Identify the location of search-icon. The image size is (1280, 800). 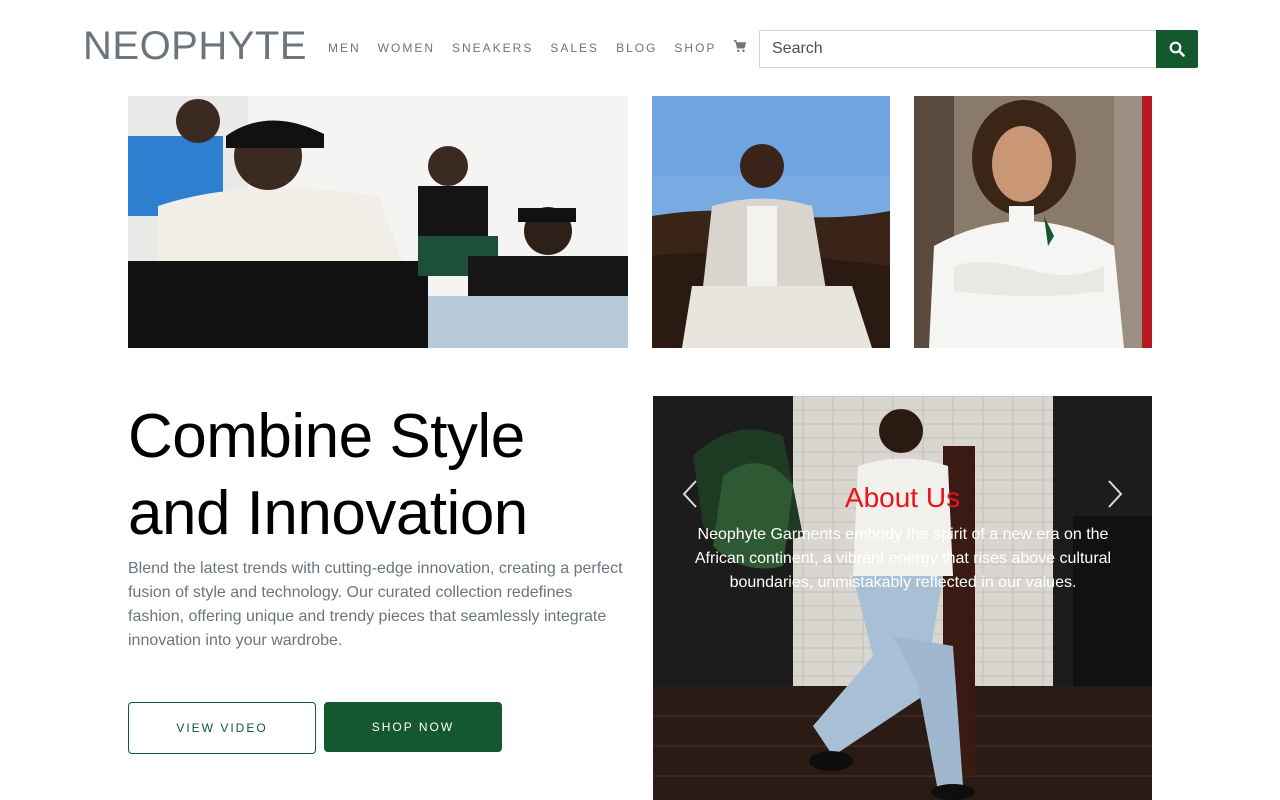
(1177, 49).